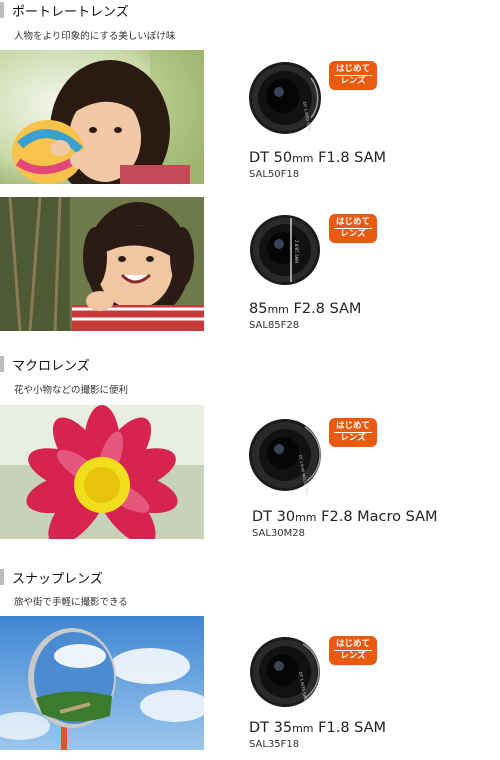 The width and height of the screenshot is (500, 760). I want to click on section-header-macro: マクロレンズ, so click(250, 365).